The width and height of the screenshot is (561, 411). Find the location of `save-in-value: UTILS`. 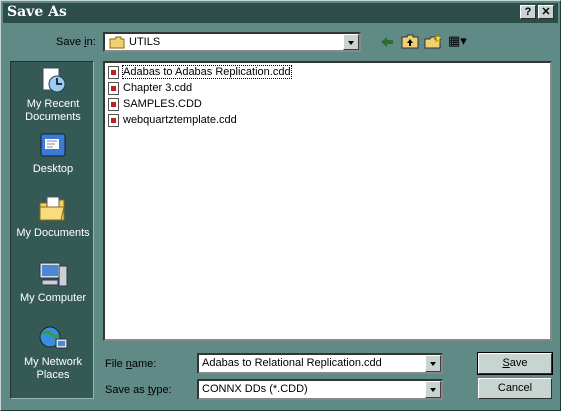

save-in-value: UTILS is located at coordinates (145, 42).